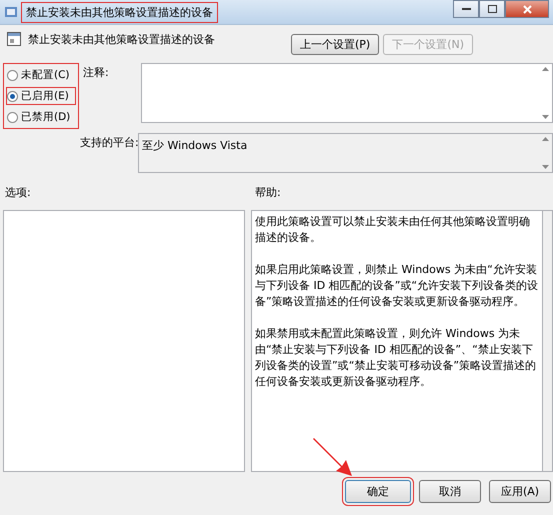 The height and width of the screenshot is (515, 553). Describe the element at coordinates (396, 358) in the screenshot. I see `help-paragraph: 如果禁用或未配置此策略设置，则允许 Windows 为未由“禁止安装与下列设备 ID 相匹配的设备”、“禁止安装下列设备类的设置”或“禁止安装可移动设备”策略设置描述的任何设备安装或更新设备驱动程序。` at that location.